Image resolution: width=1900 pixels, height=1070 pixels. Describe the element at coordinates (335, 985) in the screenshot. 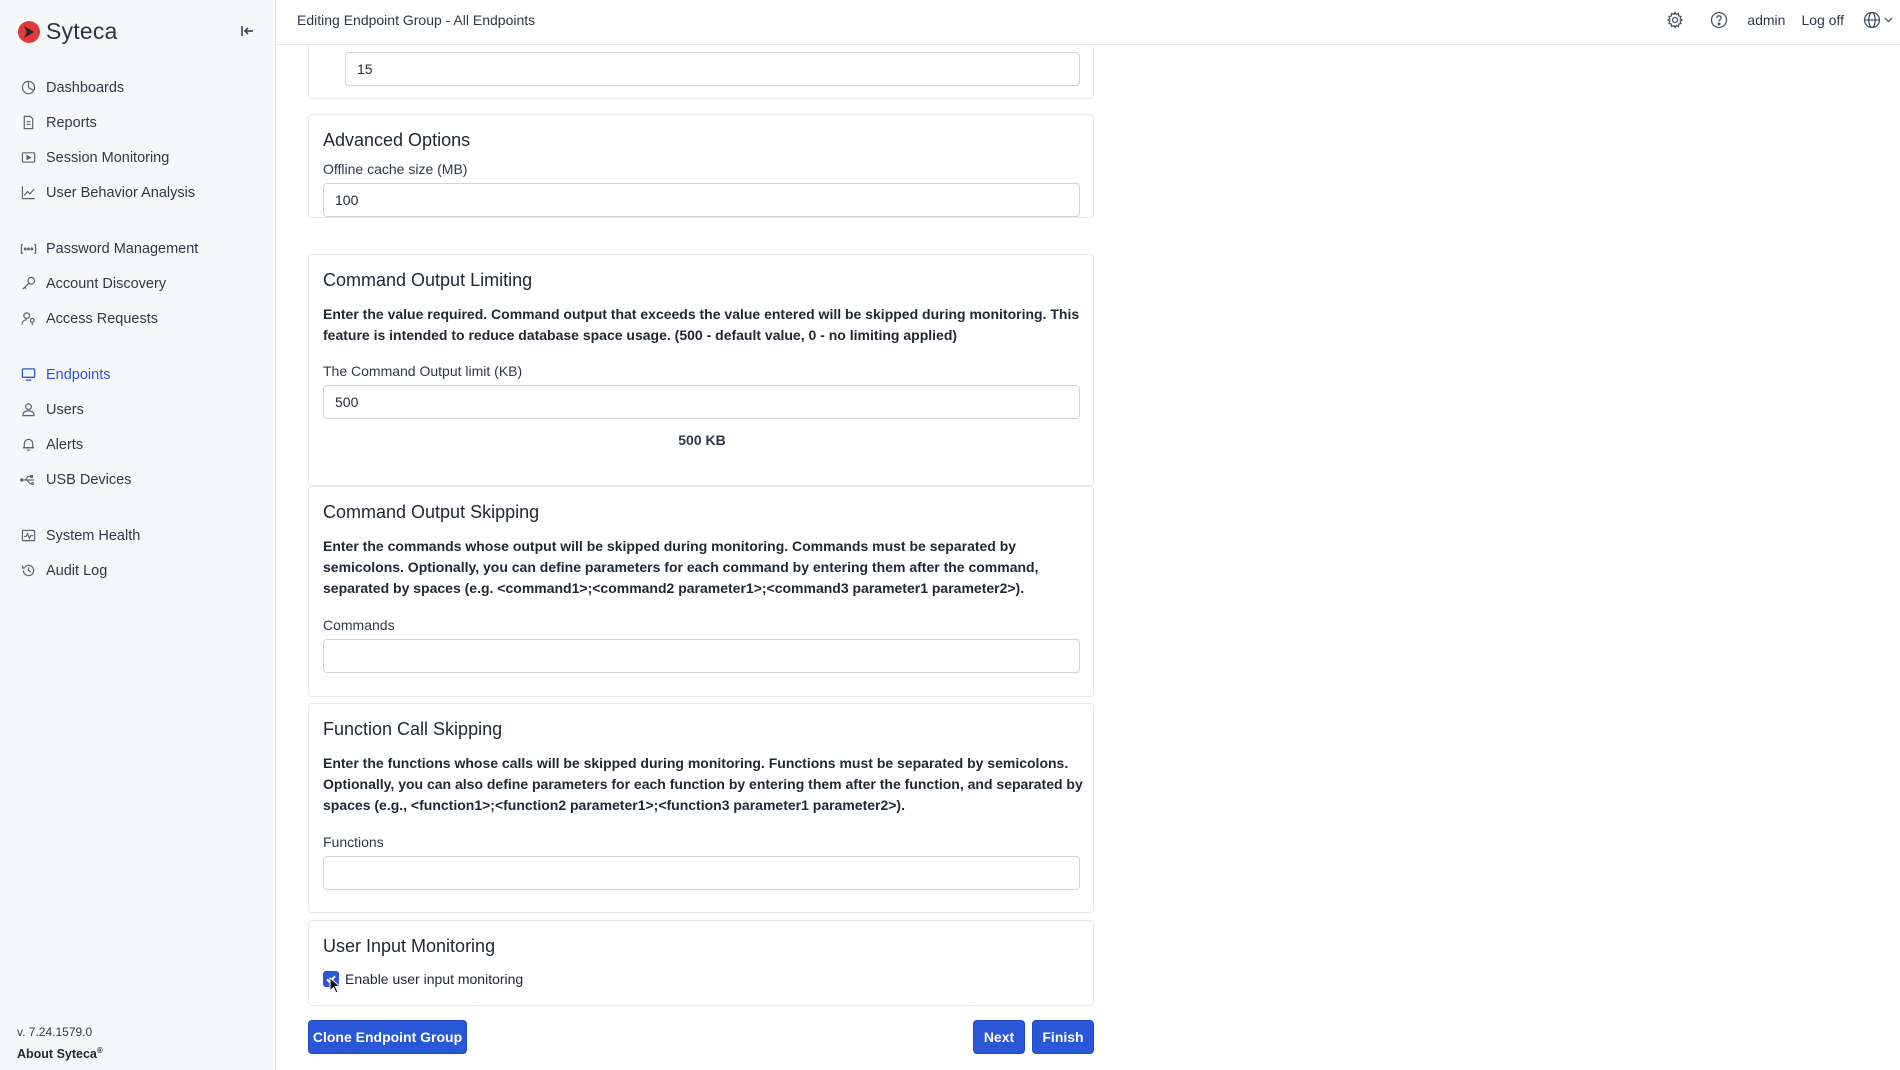

I see `mouse-cursor-icon` at that location.